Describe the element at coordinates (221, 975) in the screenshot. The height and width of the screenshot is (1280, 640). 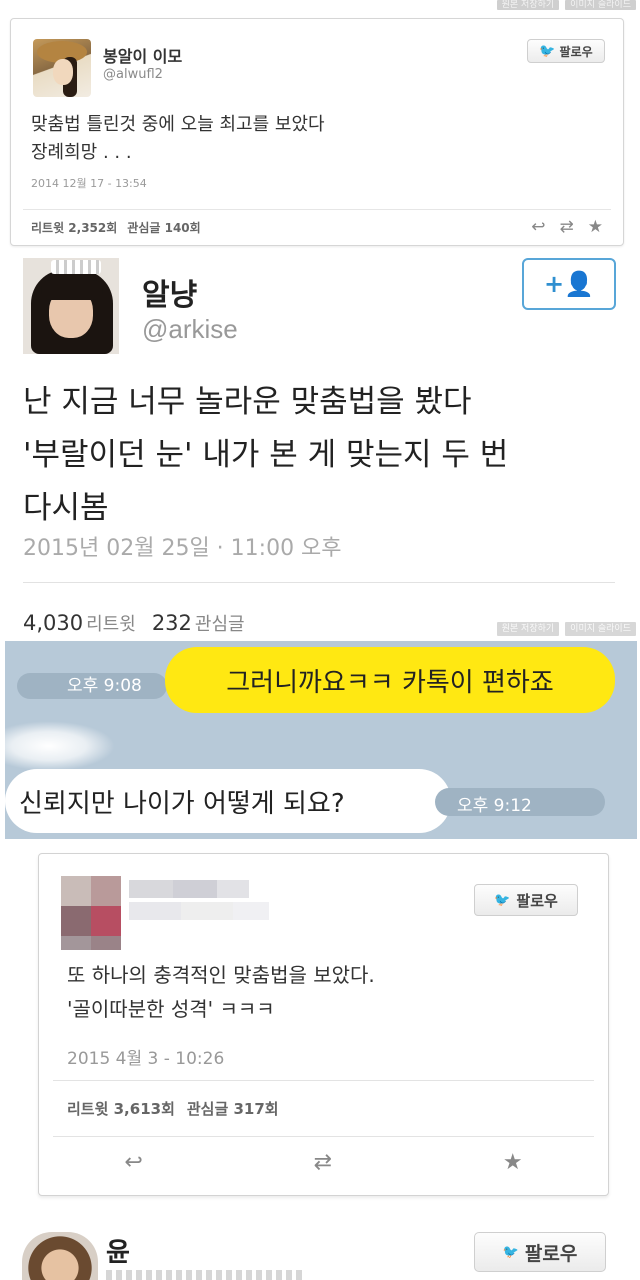
I see `tweet-text-line: 또 하나의 충격적인 맞춤법을 보았다.` at that location.